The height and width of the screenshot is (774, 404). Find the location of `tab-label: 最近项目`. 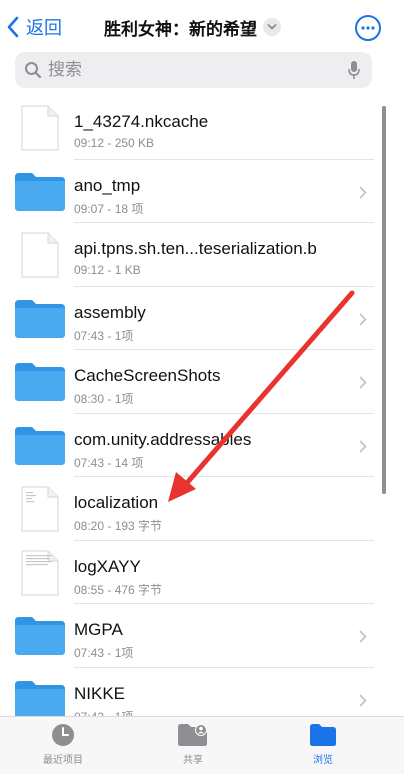

tab-label: 最近项目 is located at coordinates (63, 760).